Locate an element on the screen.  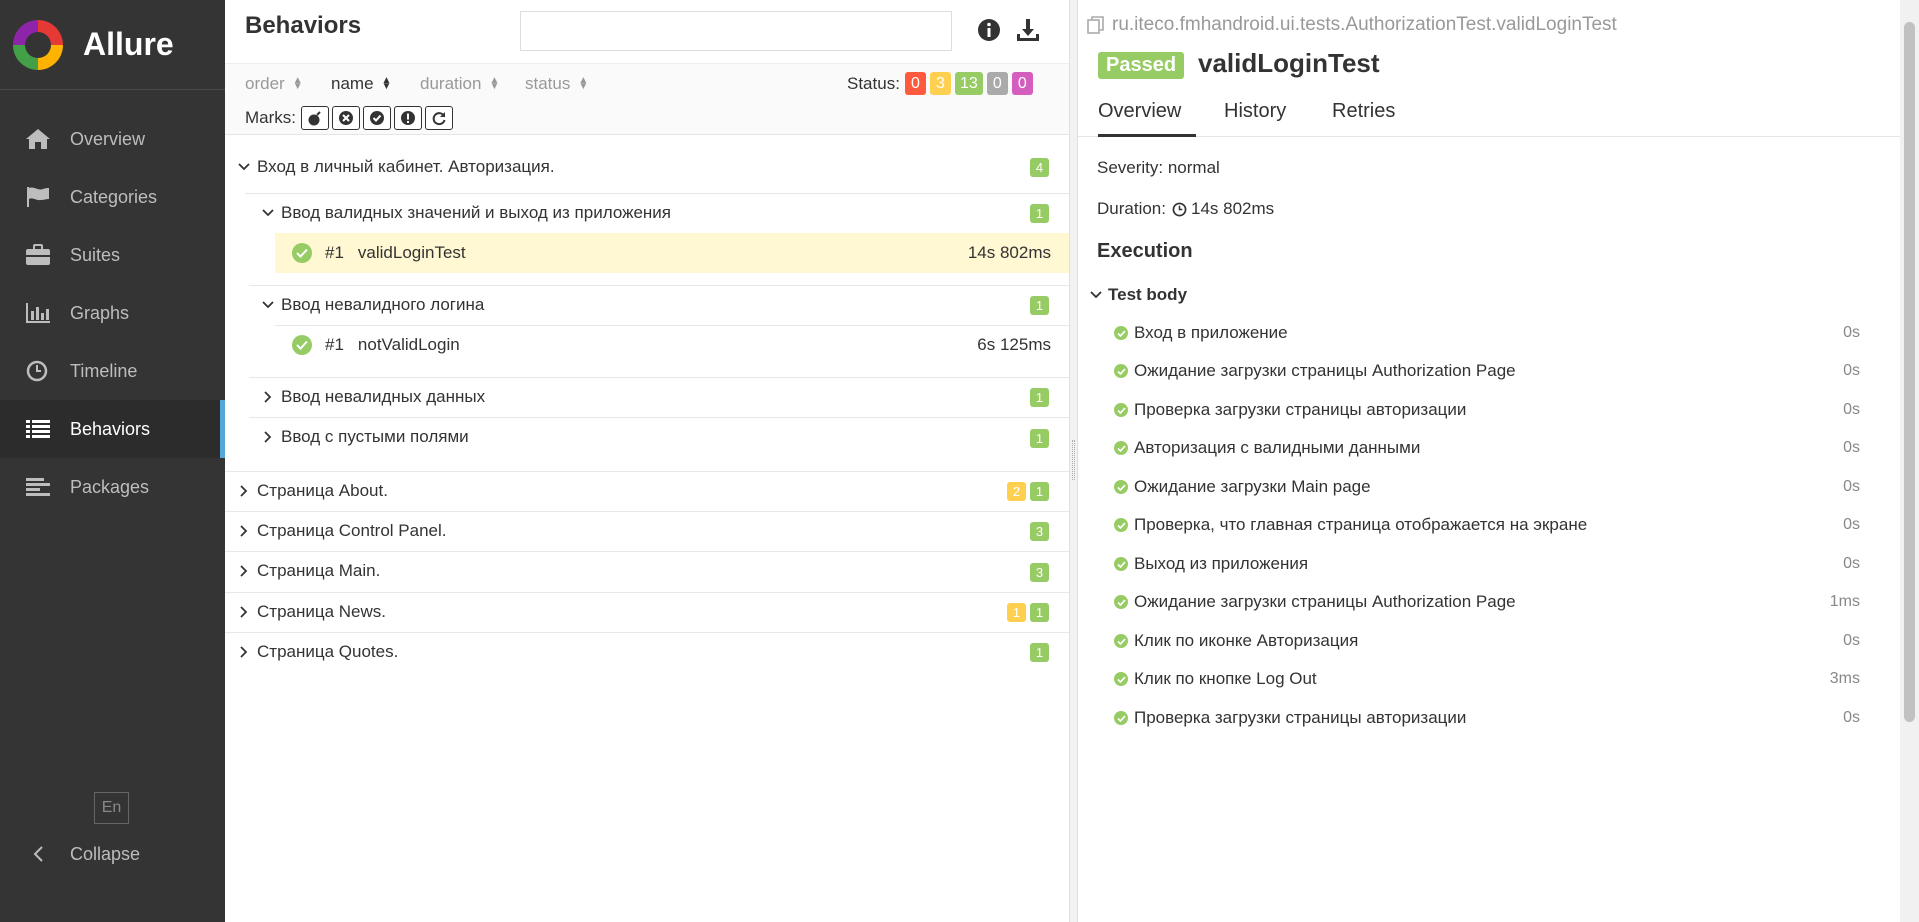
status-broken-toggle: 3 is located at coordinates (940, 83).